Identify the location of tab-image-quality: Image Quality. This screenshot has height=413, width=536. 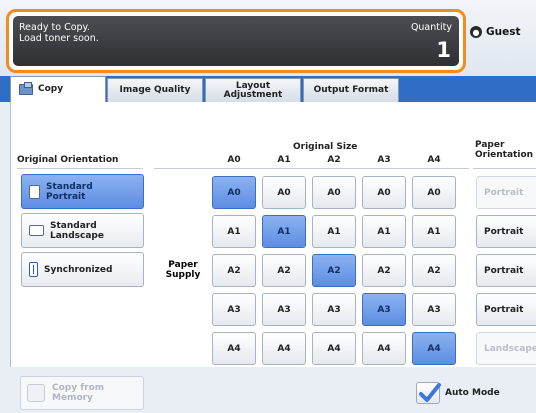
(155, 90).